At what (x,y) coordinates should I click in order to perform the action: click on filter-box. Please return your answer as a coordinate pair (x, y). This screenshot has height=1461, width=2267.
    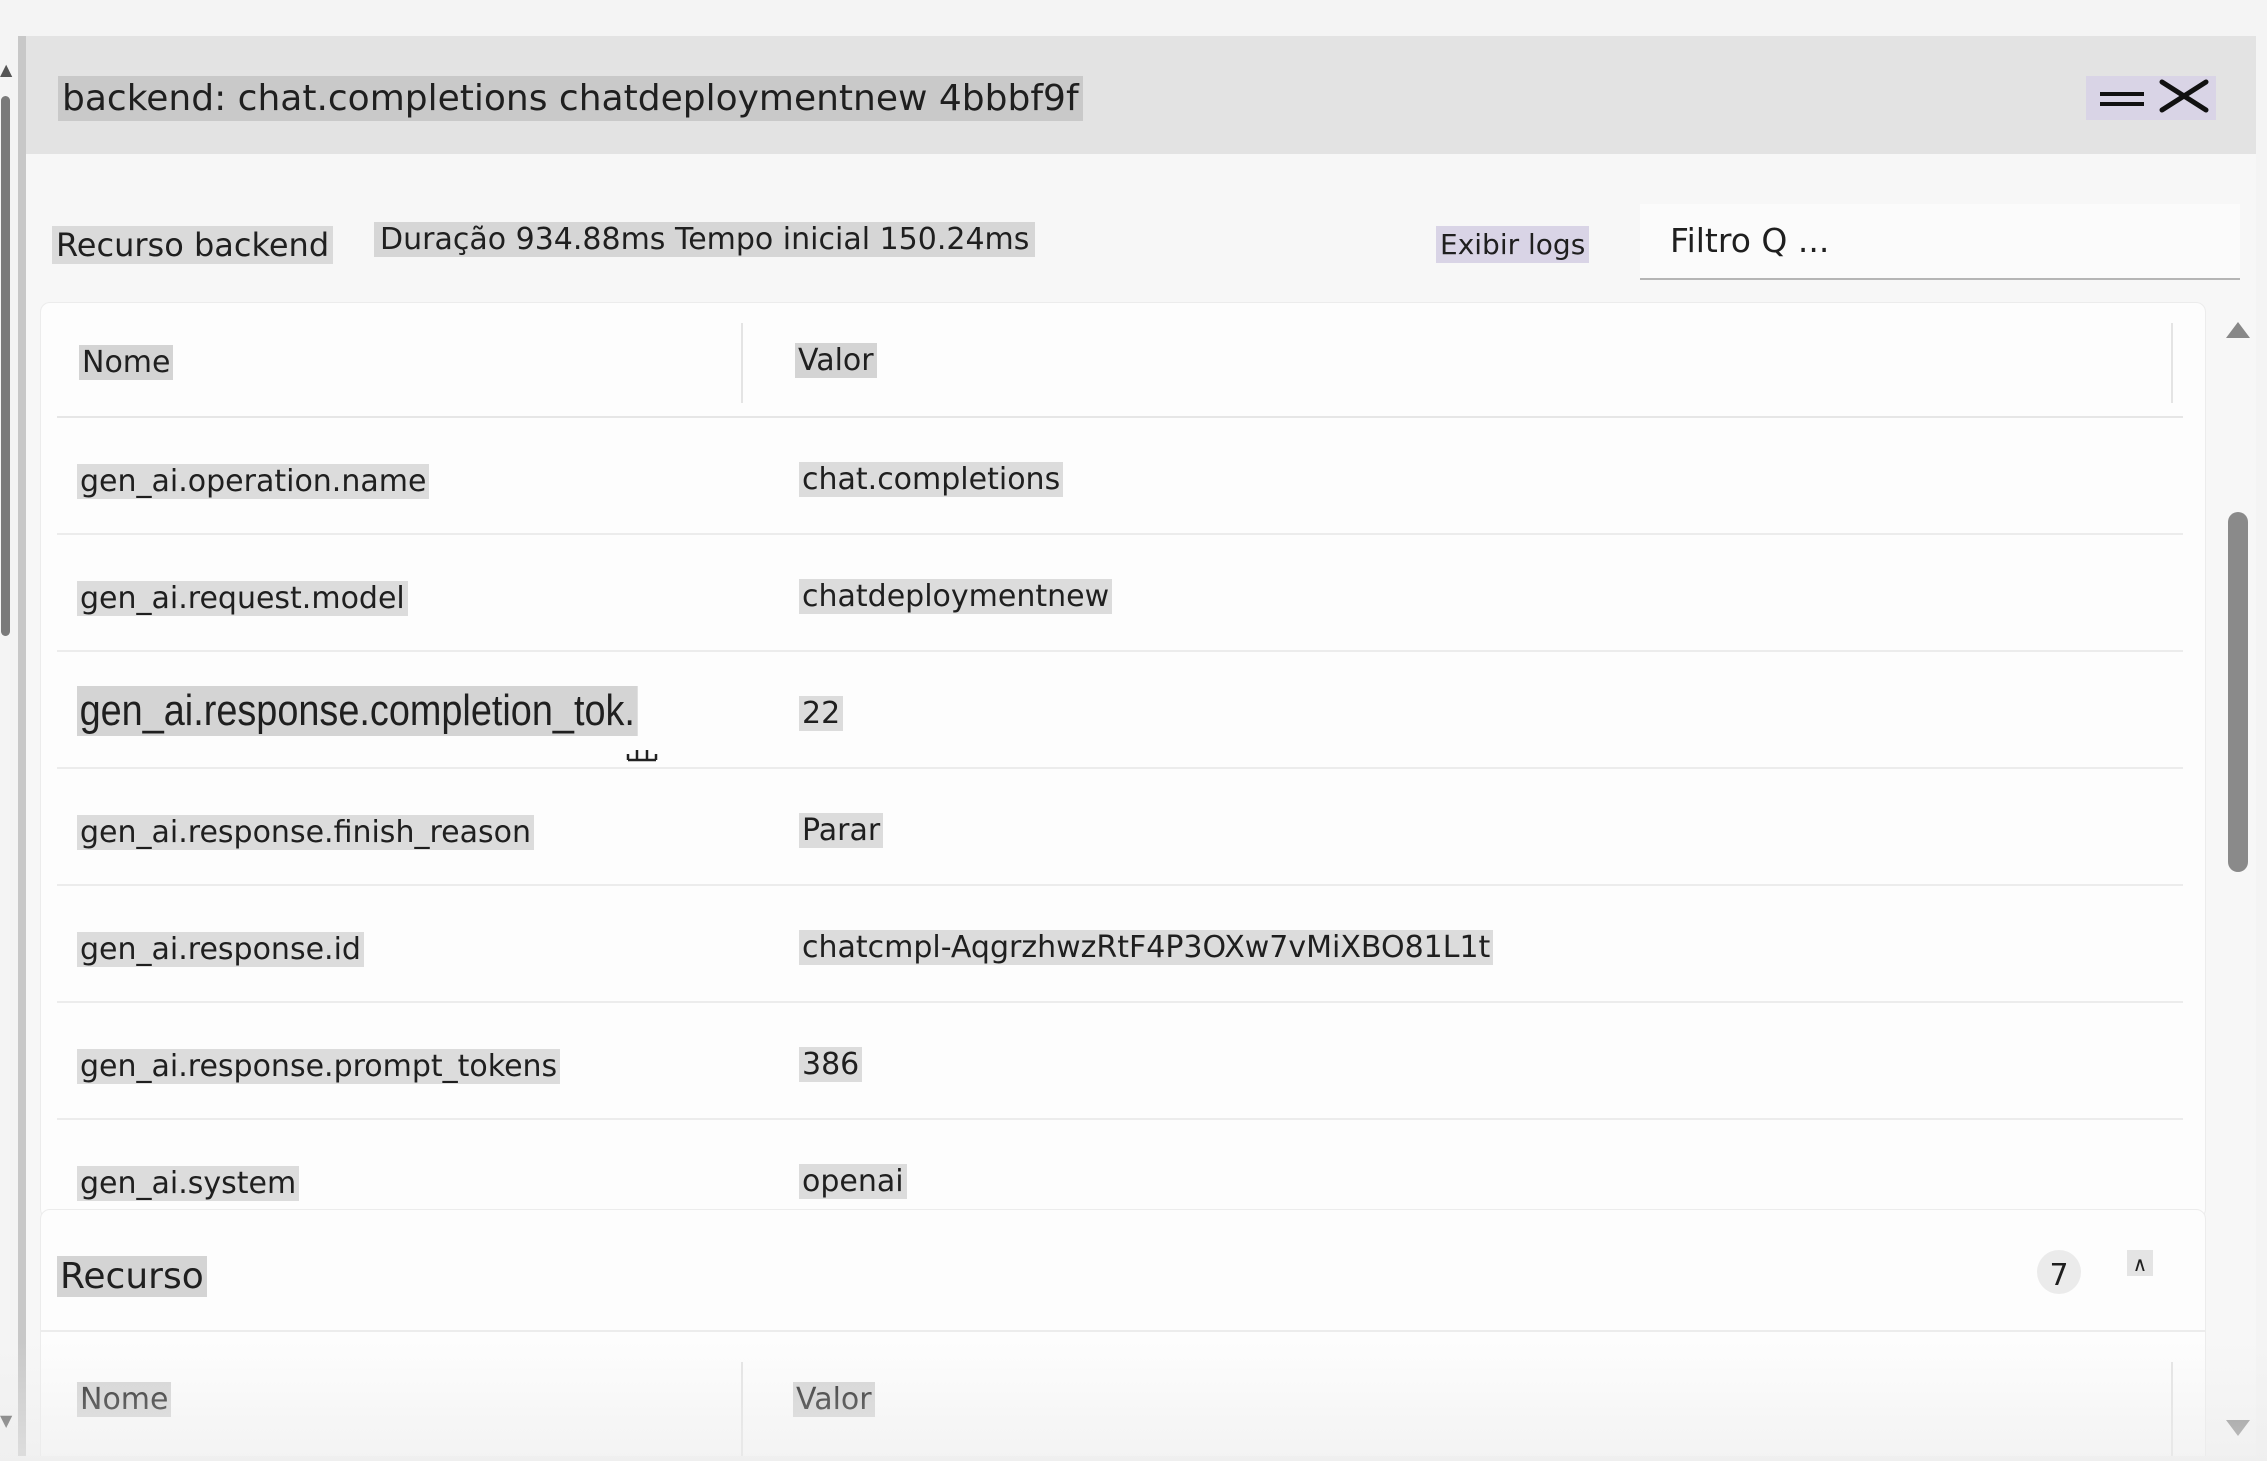
    Looking at the image, I should click on (1940, 242).